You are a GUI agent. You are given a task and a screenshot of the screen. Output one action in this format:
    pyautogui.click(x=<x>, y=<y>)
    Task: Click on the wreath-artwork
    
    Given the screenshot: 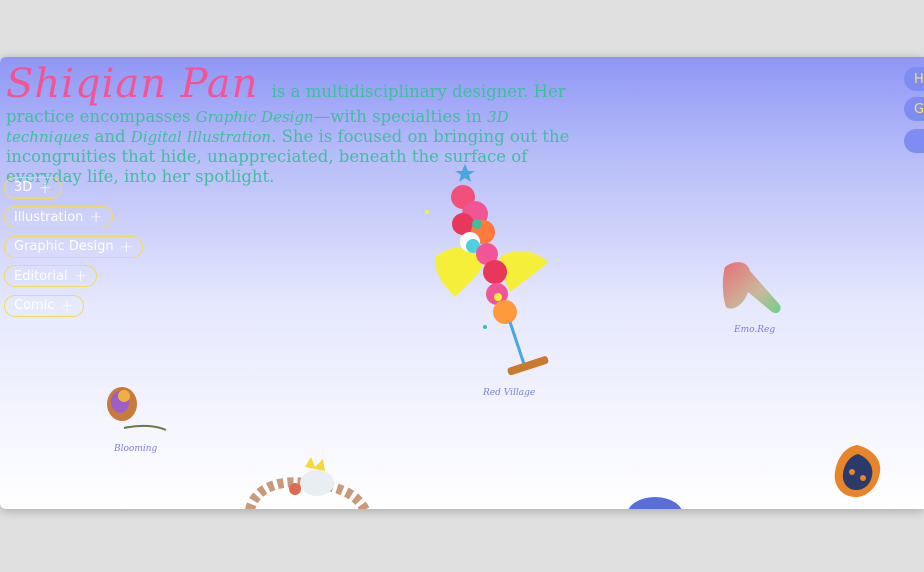 What is the action you would take?
    pyautogui.click(x=307, y=482)
    